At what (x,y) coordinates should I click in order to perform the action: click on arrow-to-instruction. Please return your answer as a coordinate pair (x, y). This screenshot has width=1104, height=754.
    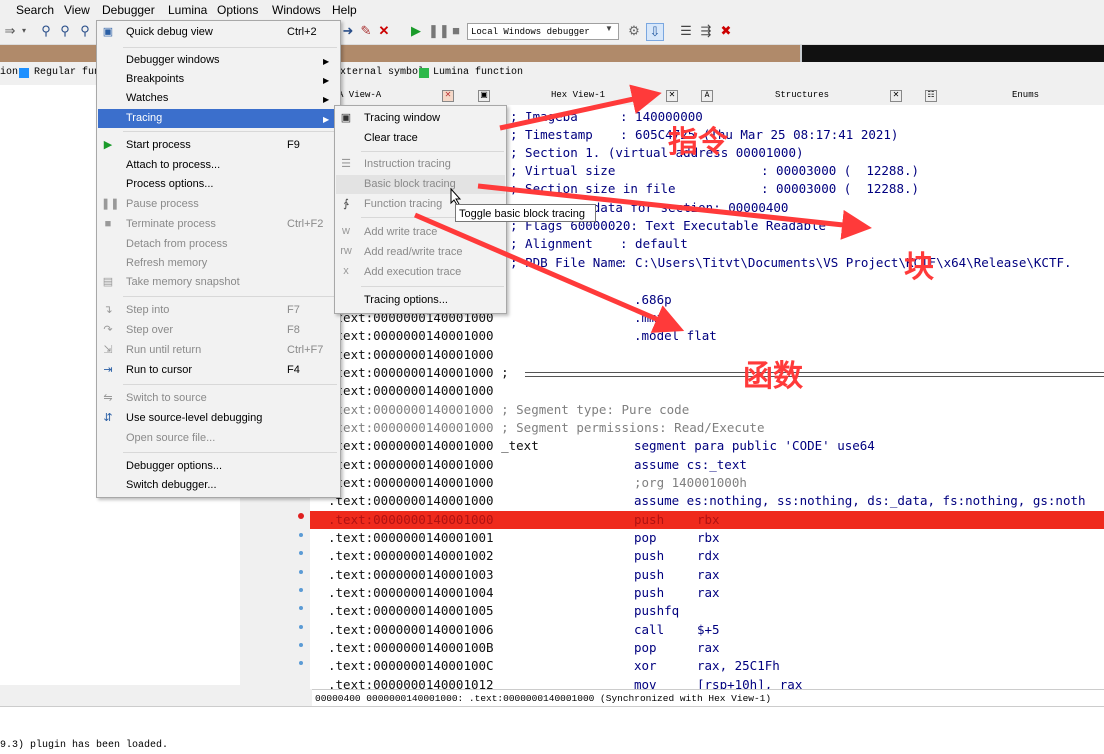
    Looking at the image, I should click on (580, 107).